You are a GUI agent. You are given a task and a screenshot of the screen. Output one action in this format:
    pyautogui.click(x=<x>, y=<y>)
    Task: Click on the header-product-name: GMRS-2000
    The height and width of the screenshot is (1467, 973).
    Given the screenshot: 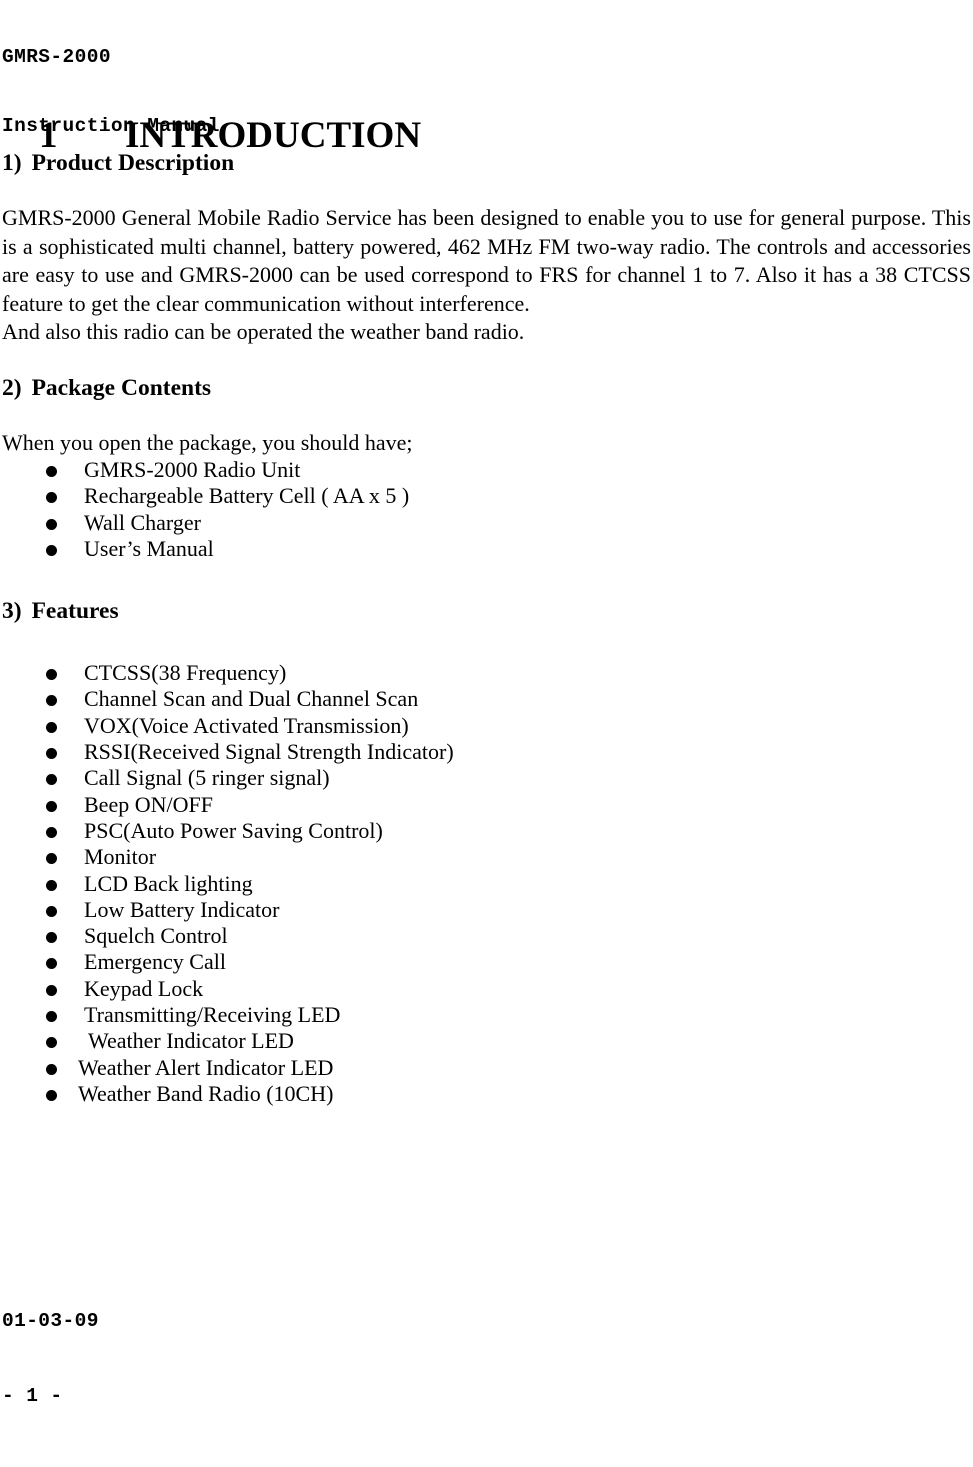 What is the action you would take?
    pyautogui.click(x=56, y=57)
    